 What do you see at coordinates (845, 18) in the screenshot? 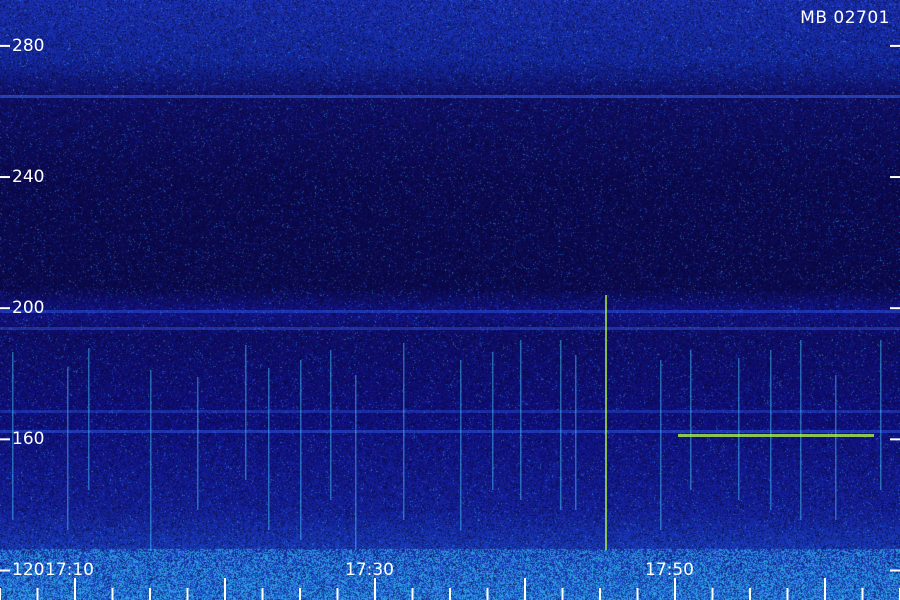
I see `station-label: MB 02701` at bounding box center [845, 18].